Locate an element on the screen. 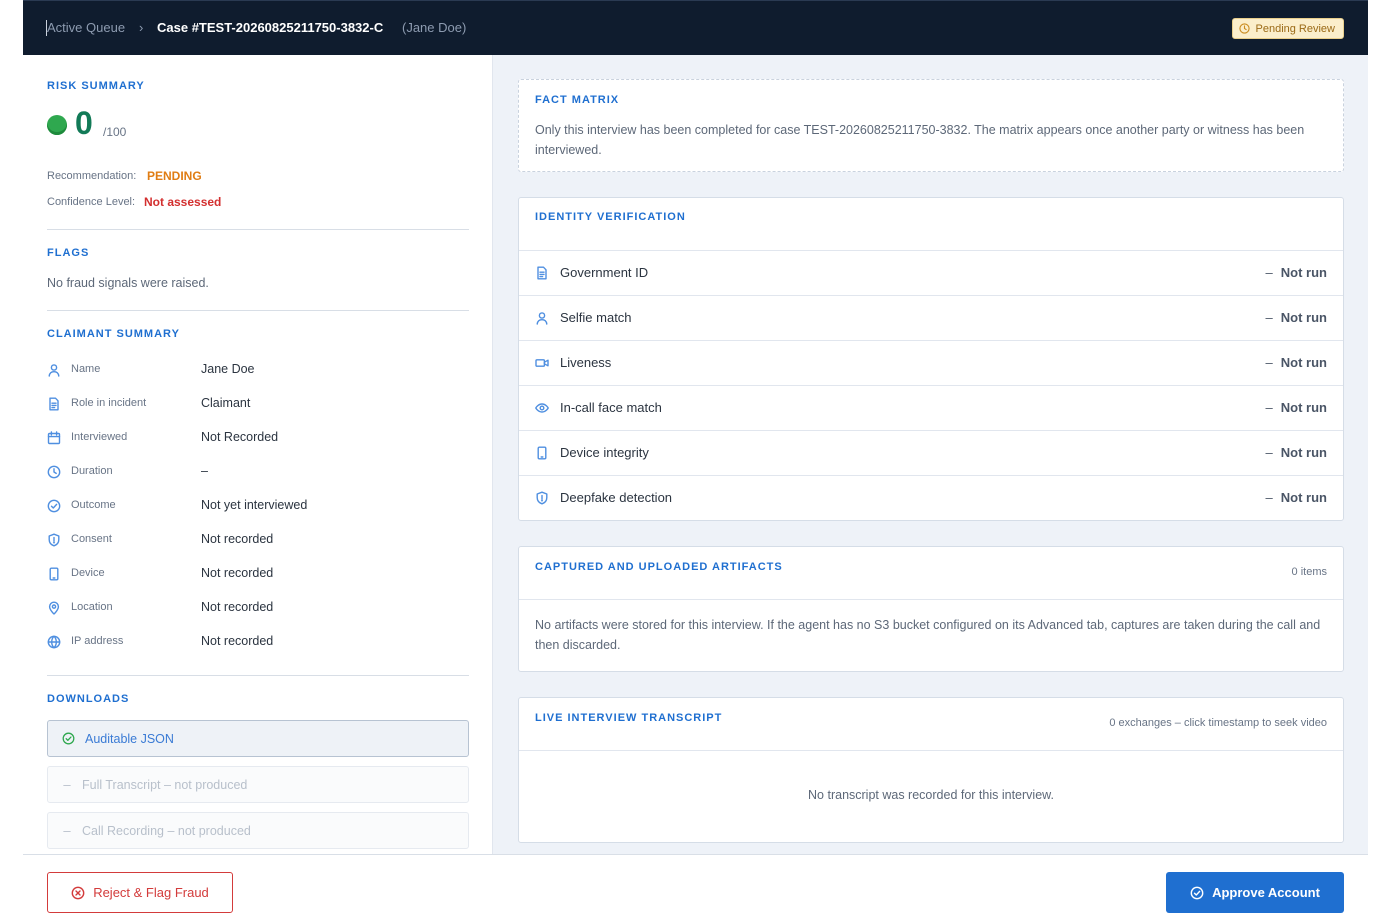  claimant-summary-title: CLAIMANT SUMMARY is located at coordinates (113, 334).